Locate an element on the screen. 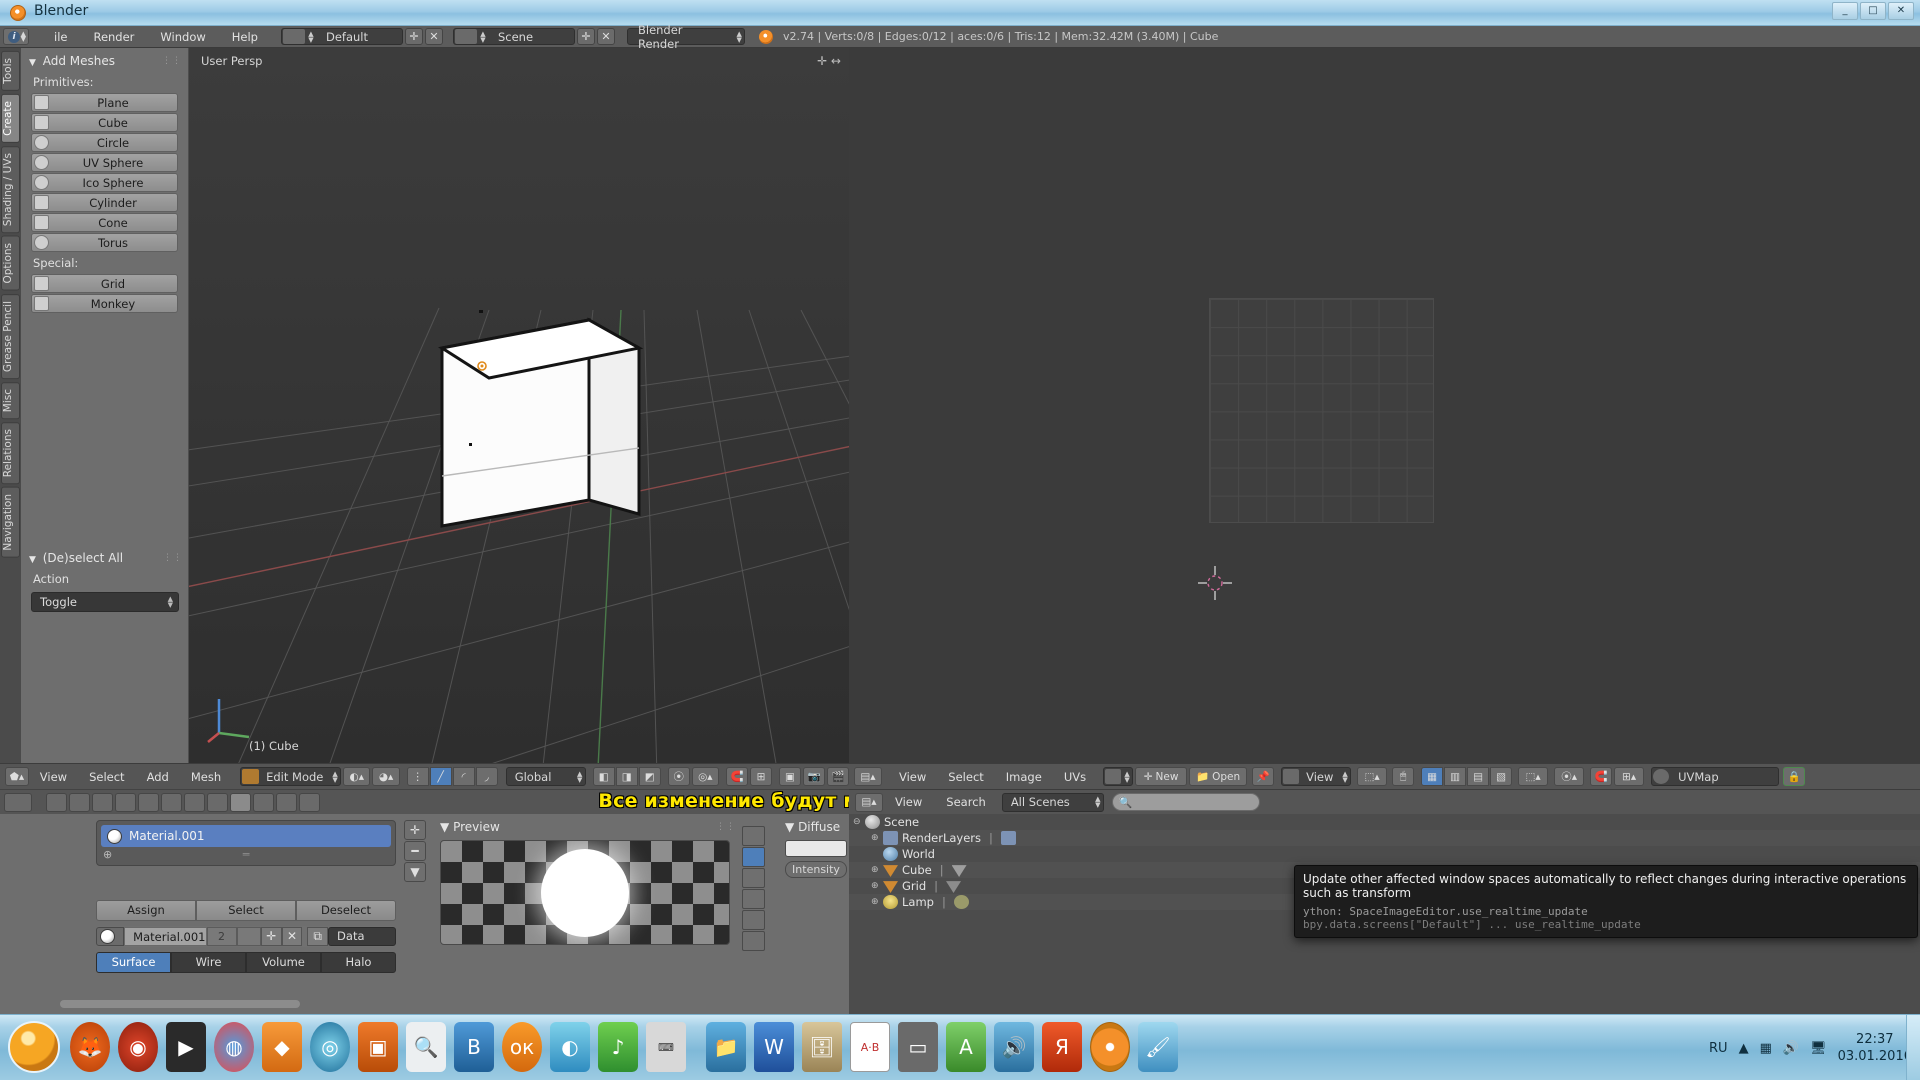 Image resolution: width=1920 pixels, height=1080 pixels. display-mode-spinner-icon: ▲ ▼ is located at coordinates (1098, 802).